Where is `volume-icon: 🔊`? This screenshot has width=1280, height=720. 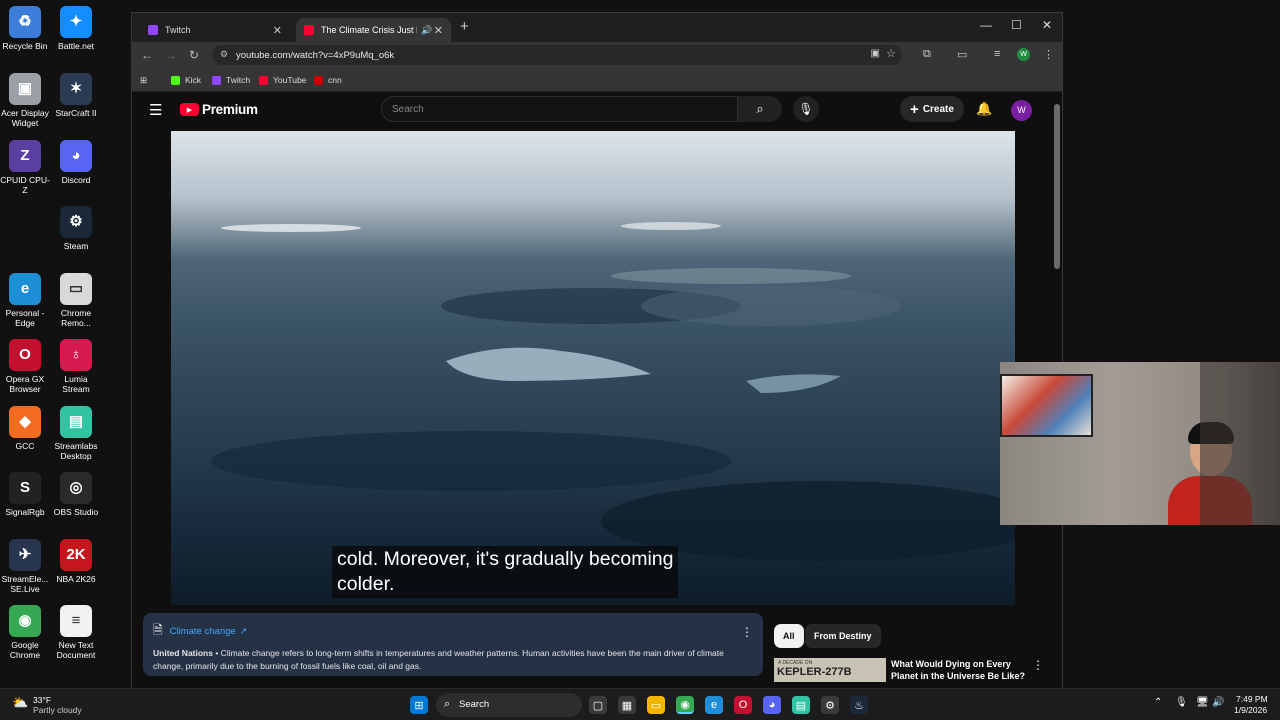
volume-icon: 🔊 is located at coordinates (1218, 702).